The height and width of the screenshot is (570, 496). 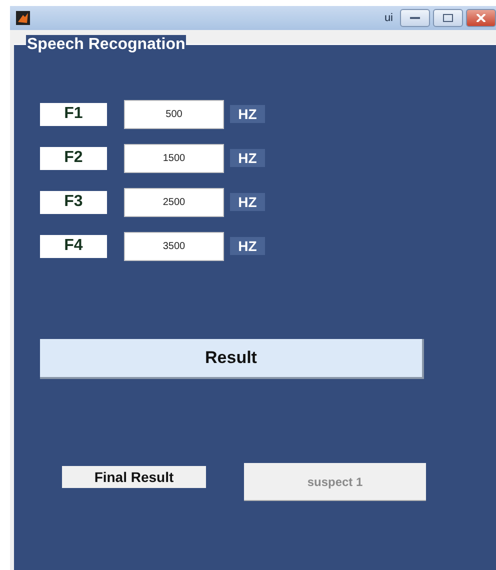 I want to click on formant-label: F2, so click(x=73, y=158).